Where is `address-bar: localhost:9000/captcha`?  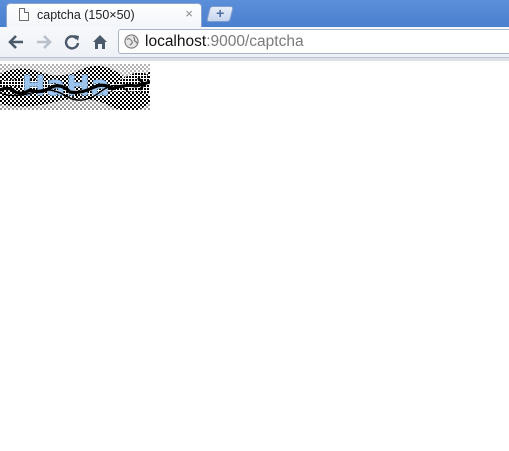
address-bar: localhost:9000/captcha is located at coordinates (313, 41).